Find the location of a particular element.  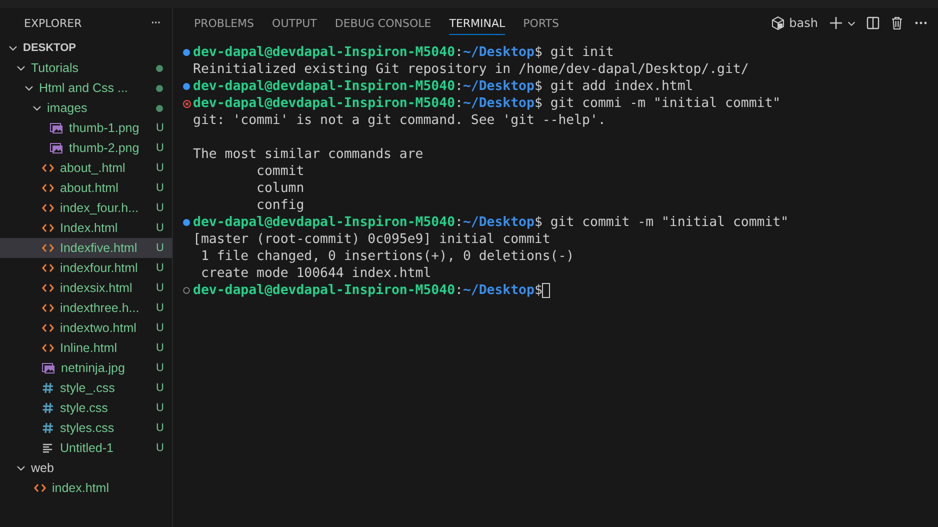

file-row: style.css U is located at coordinates (86, 408).